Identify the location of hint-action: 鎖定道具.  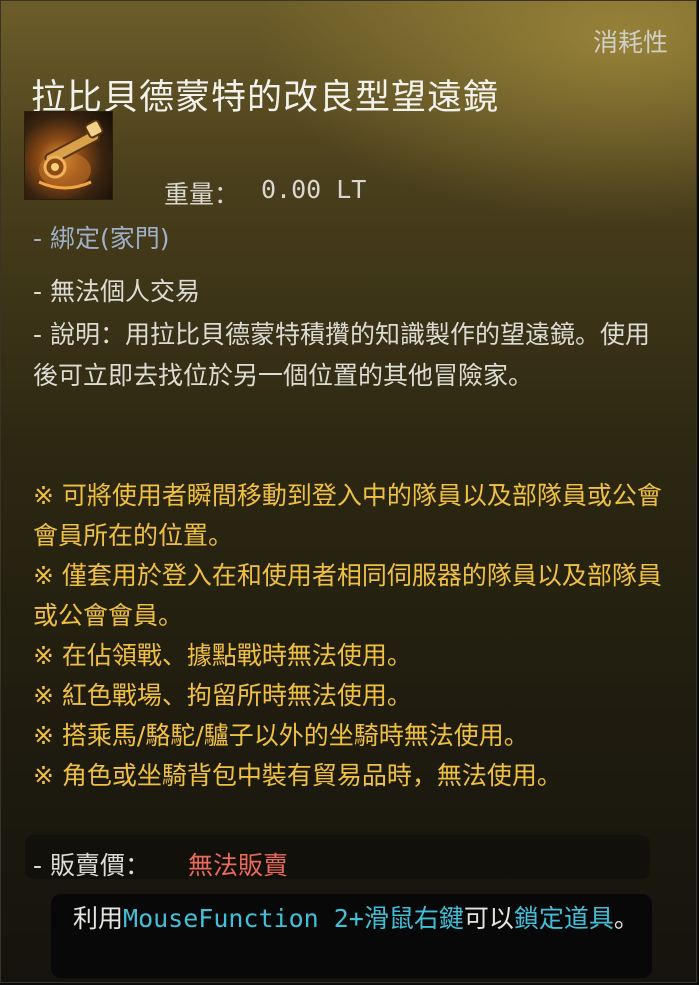
(563, 918).